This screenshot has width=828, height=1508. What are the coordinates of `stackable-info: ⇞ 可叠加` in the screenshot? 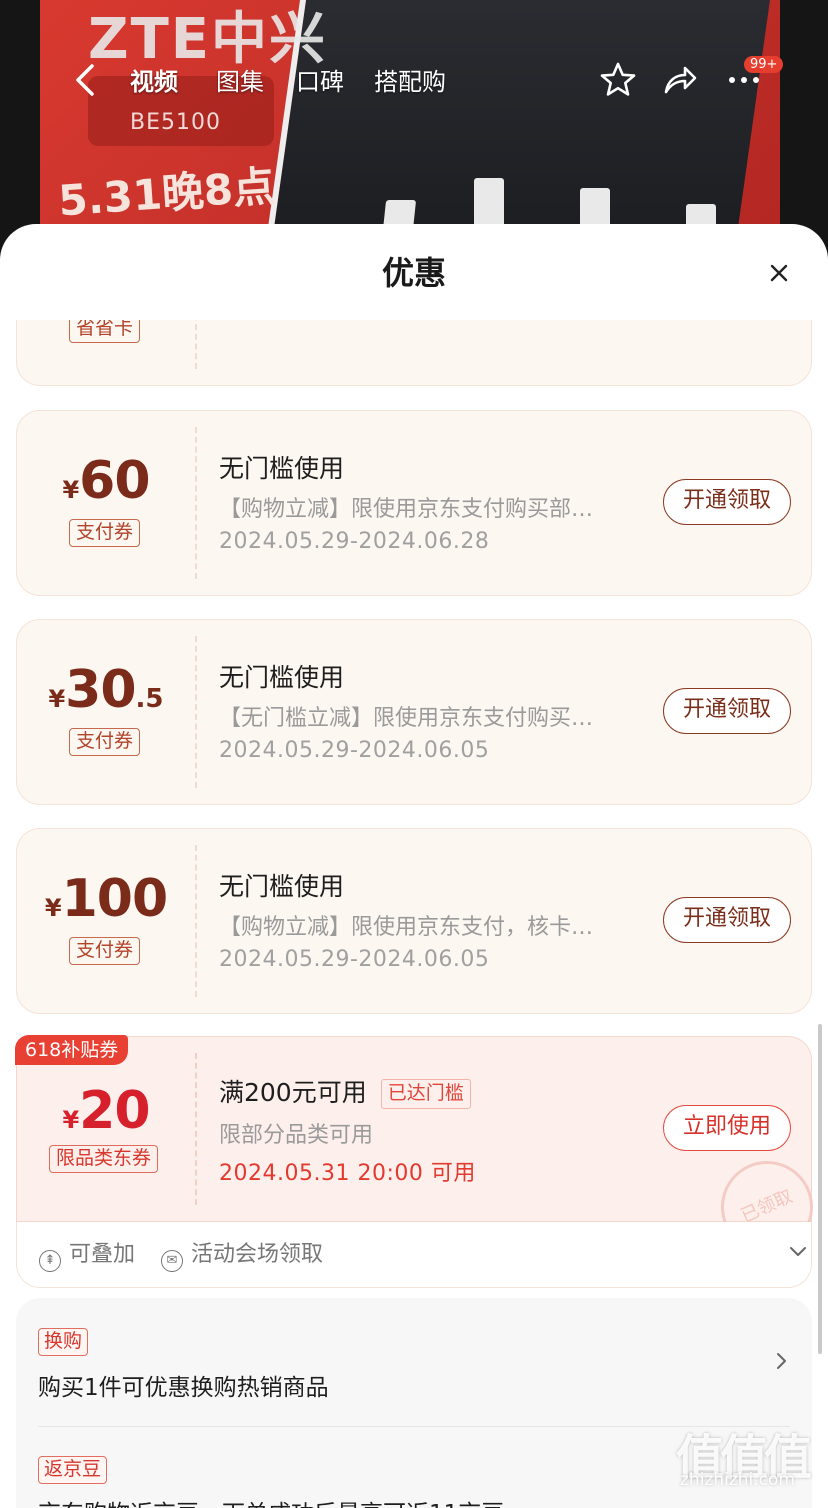 It's located at (87, 1254).